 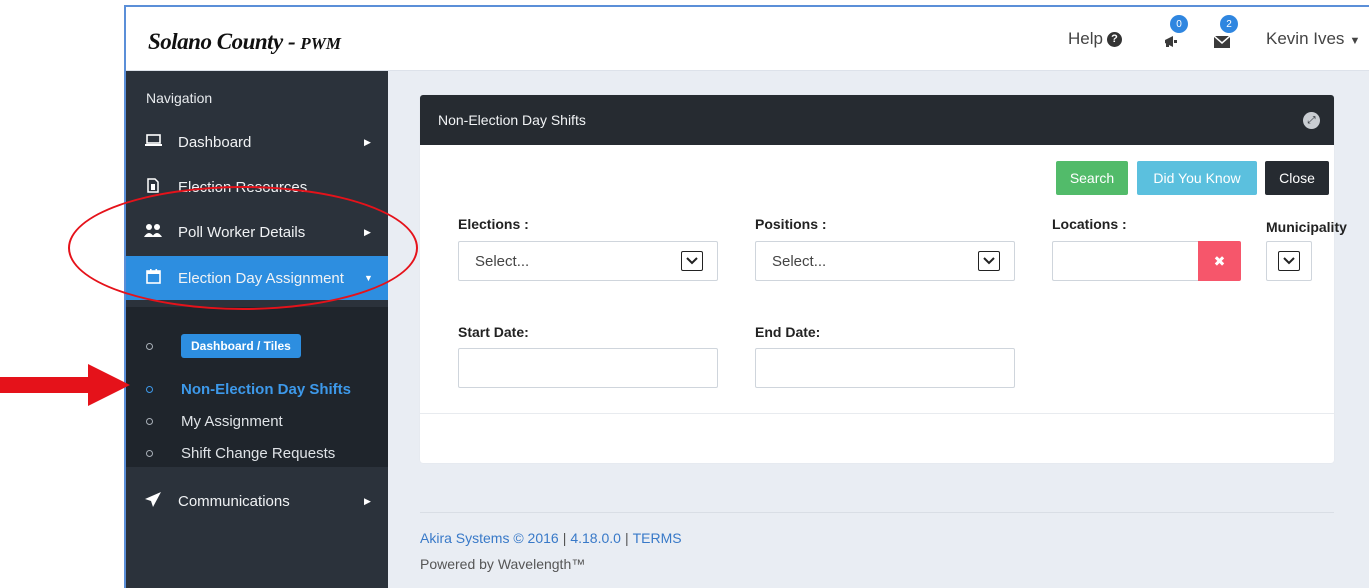 I want to click on sidebar-item-poll-worker-details: Poll Worker Details ▶, so click(x=257, y=232).